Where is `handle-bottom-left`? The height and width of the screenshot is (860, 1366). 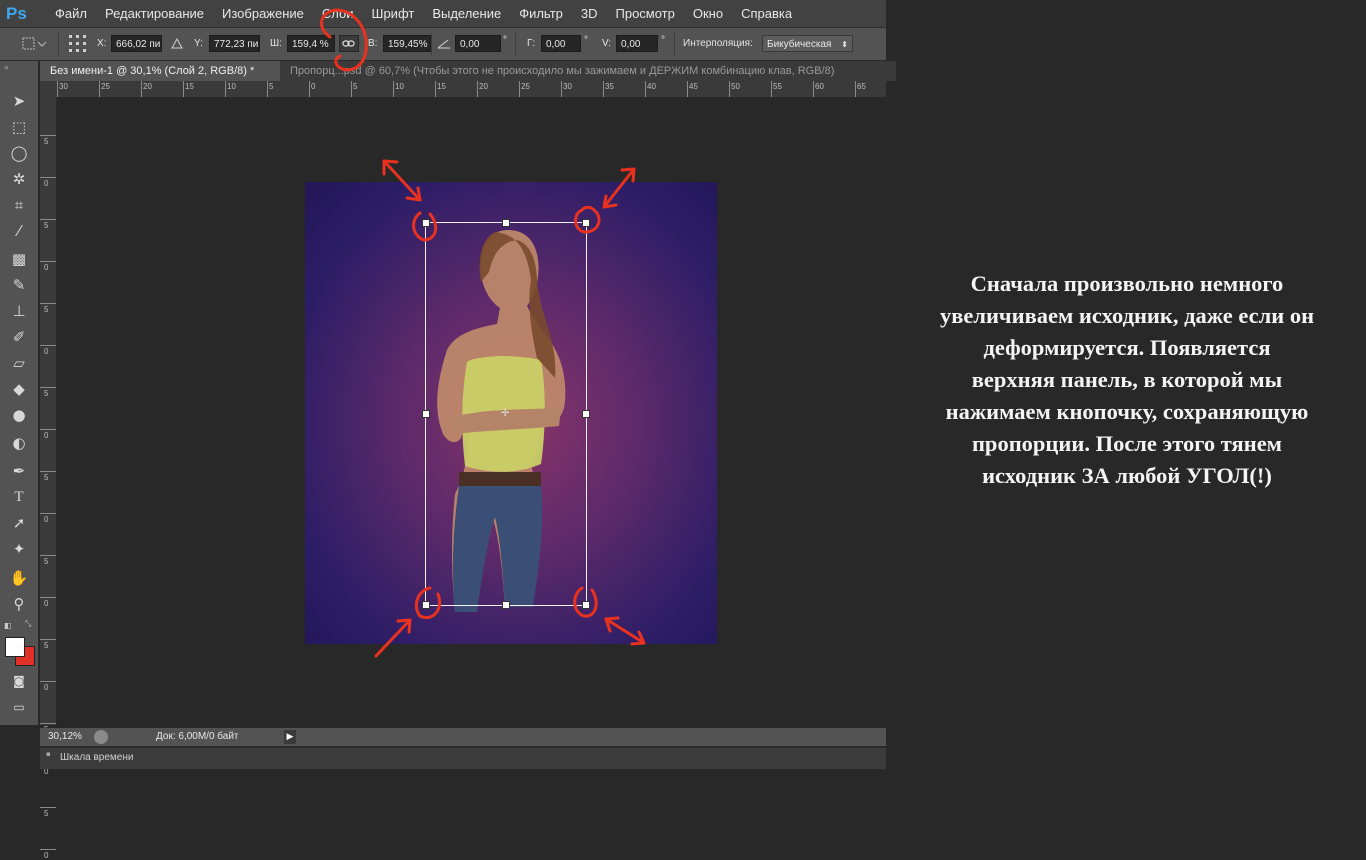
handle-bottom-left is located at coordinates (426, 605).